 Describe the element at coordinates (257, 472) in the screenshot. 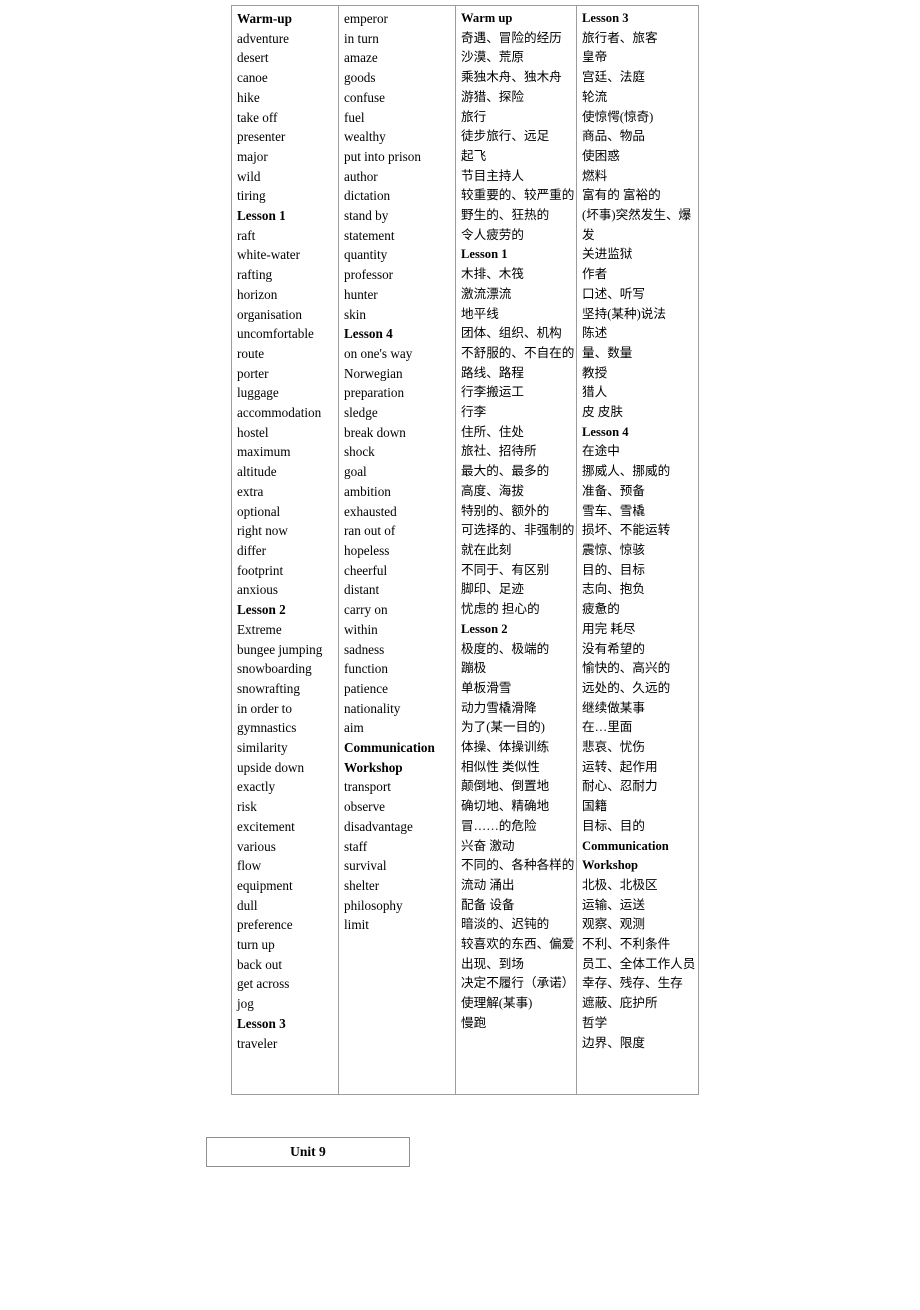

I see `vocab-entry: altitude` at that location.